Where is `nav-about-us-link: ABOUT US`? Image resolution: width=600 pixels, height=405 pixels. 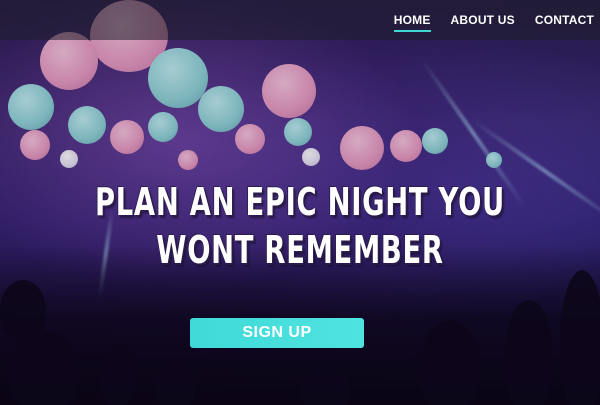
nav-about-us-link: ABOUT US is located at coordinates (483, 20).